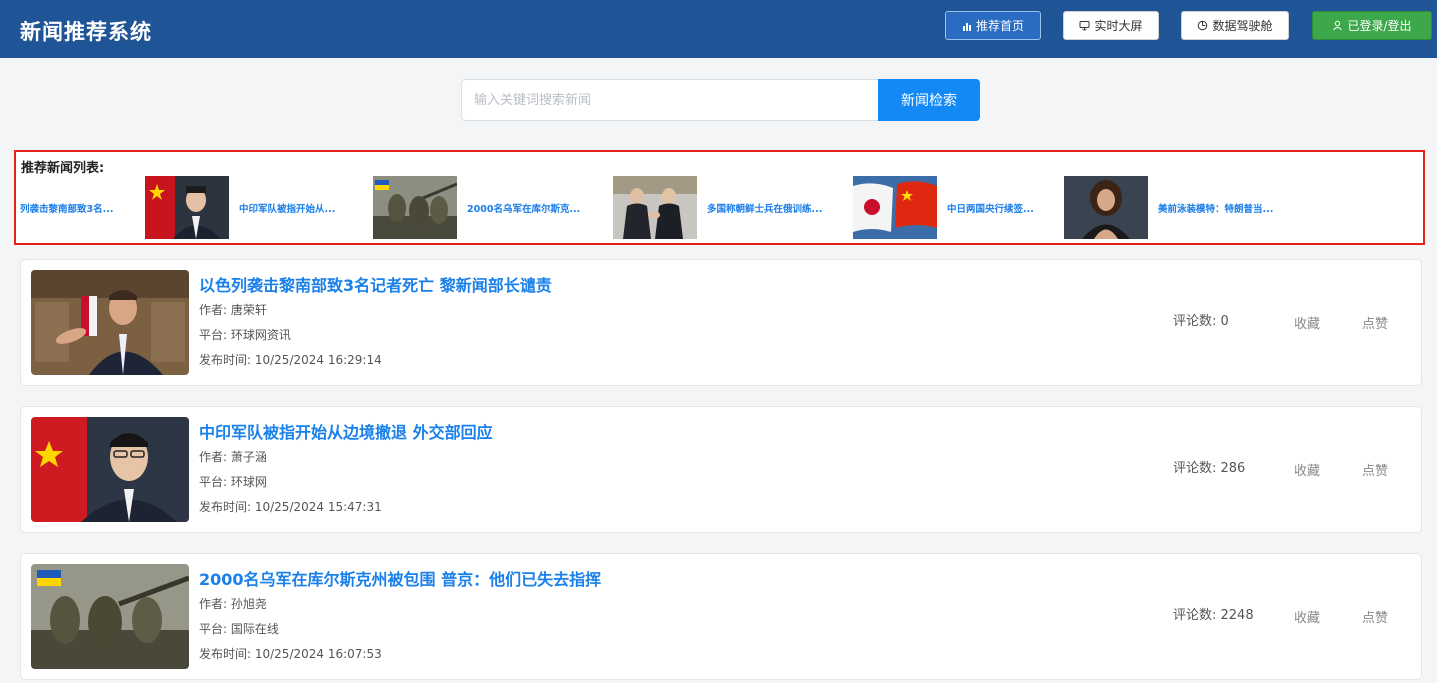 This screenshot has width=1437, height=683. I want to click on news-platform: 平台: 环球网资讯, so click(245, 335).